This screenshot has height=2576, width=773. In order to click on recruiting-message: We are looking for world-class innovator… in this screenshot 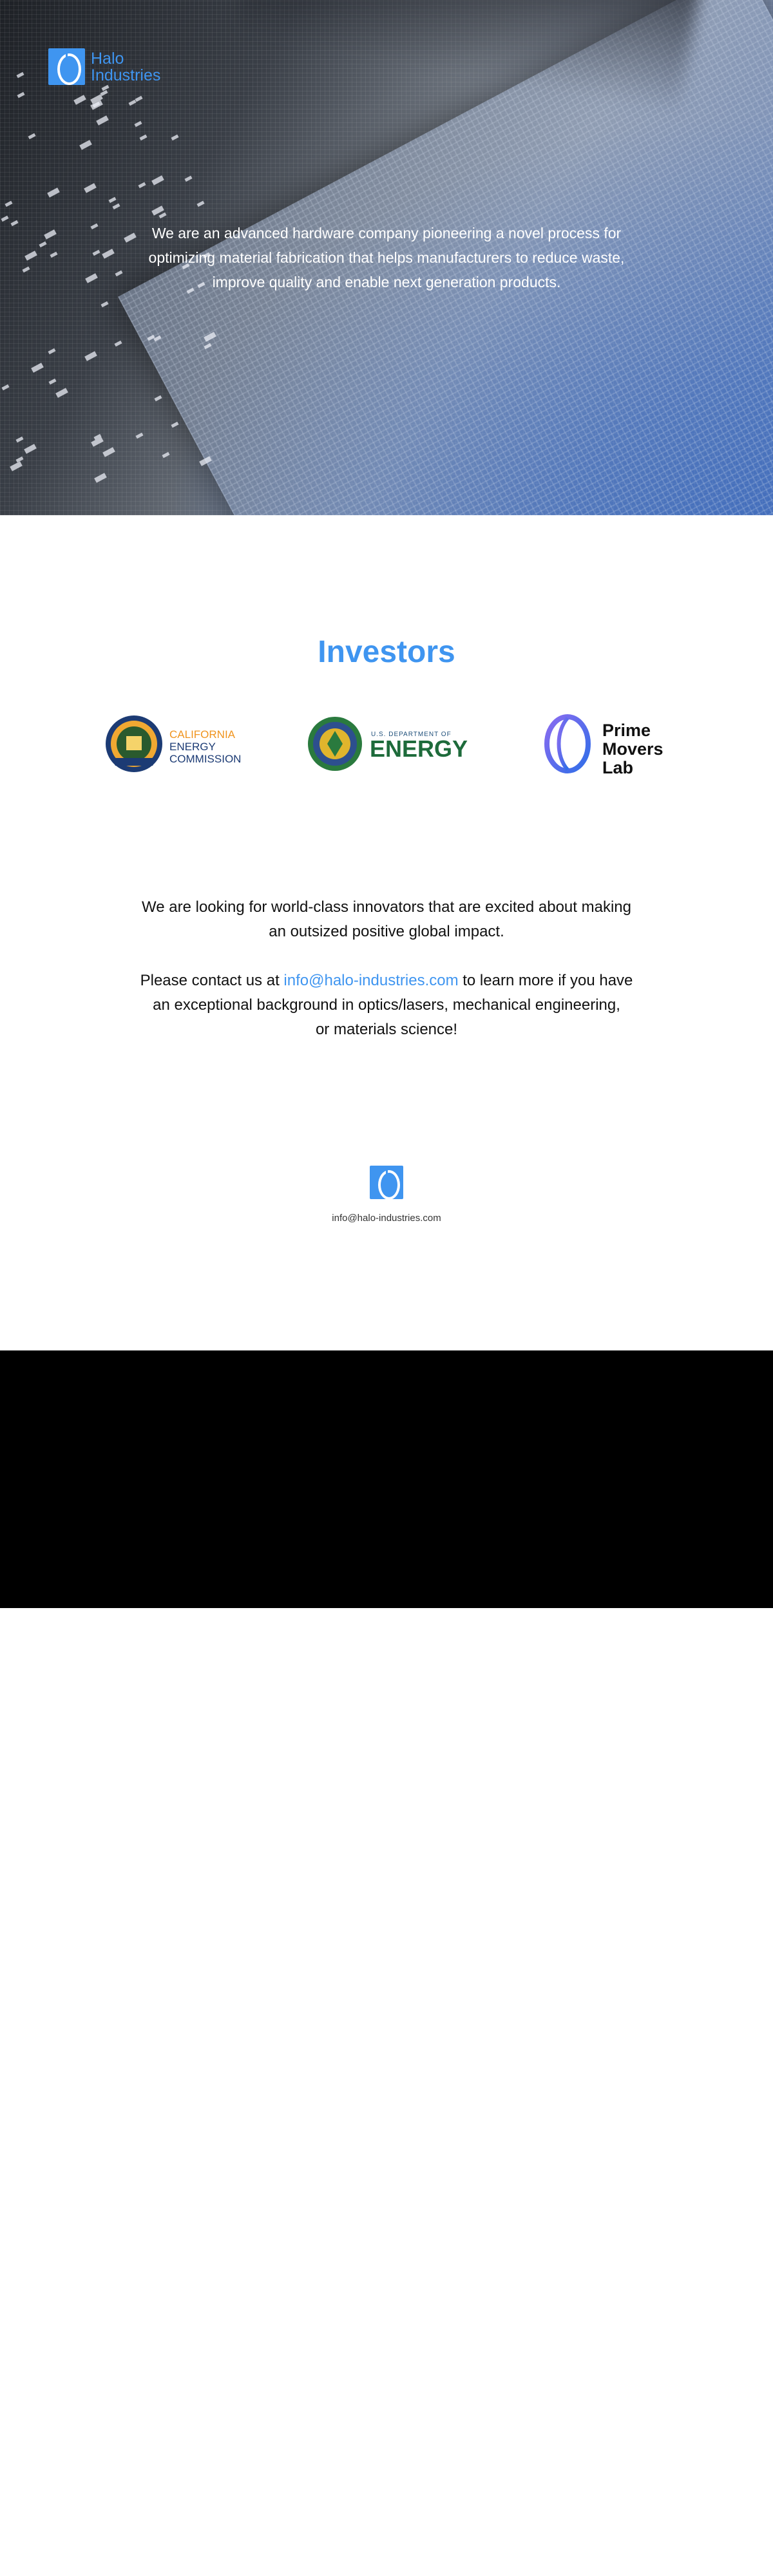, I will do `click(386, 969)`.